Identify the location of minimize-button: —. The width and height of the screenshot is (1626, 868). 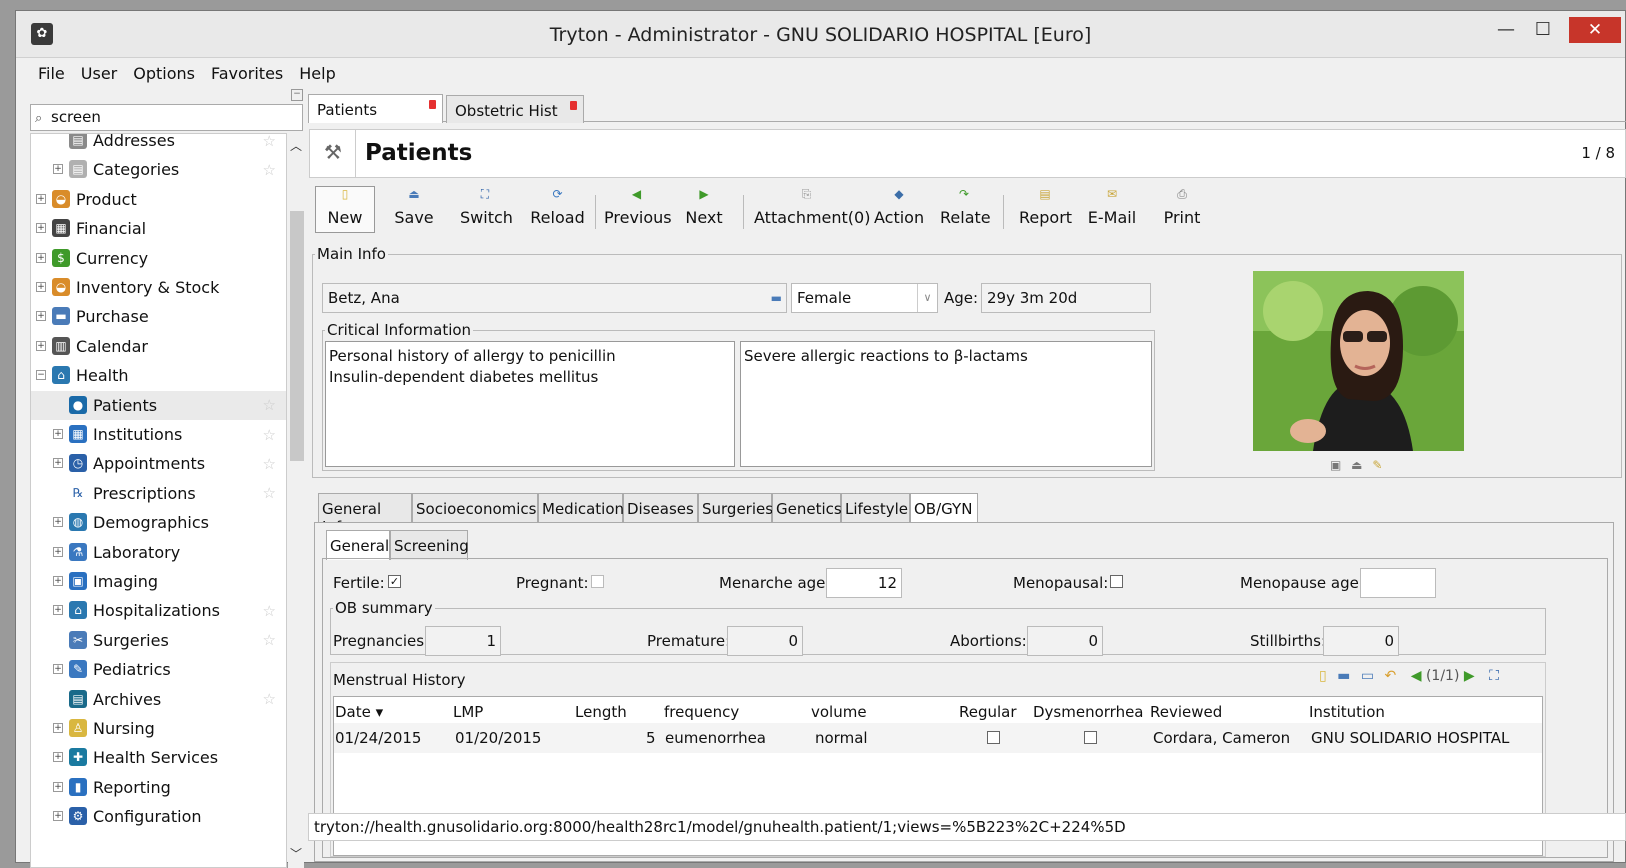
(1506, 30).